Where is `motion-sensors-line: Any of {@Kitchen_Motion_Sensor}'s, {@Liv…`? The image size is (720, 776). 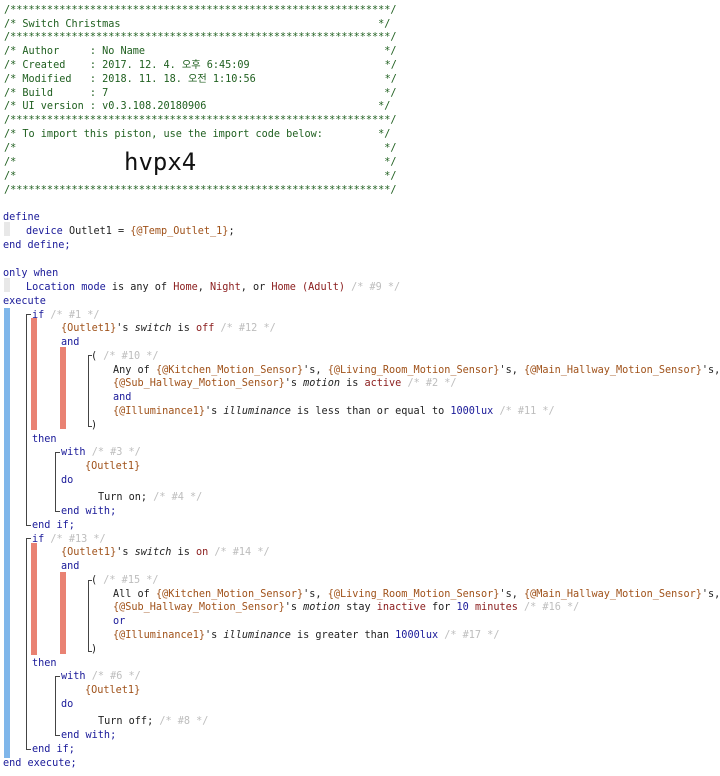
motion-sensors-line: Any of {@Kitchen_Motion_Sensor}'s, {@Liv… is located at coordinates (416, 370).